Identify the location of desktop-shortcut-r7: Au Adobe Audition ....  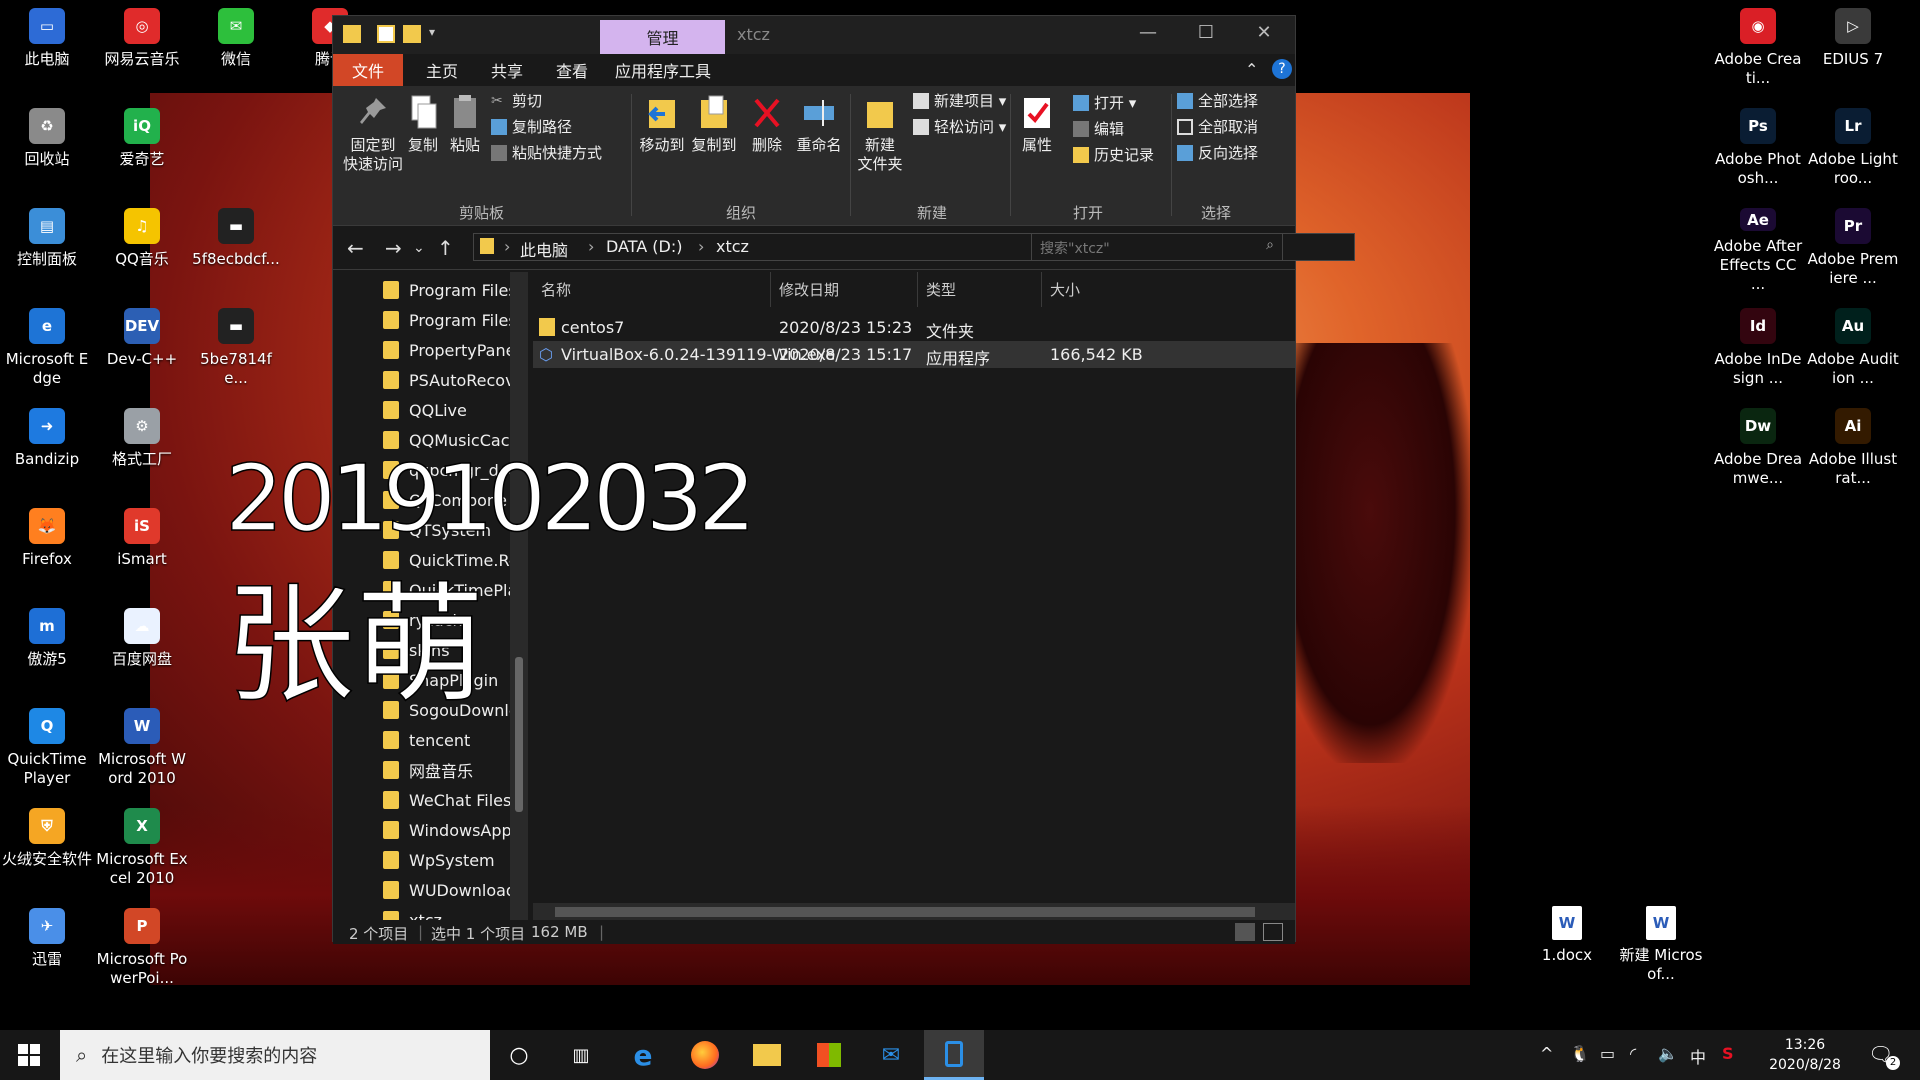
(1853, 348).